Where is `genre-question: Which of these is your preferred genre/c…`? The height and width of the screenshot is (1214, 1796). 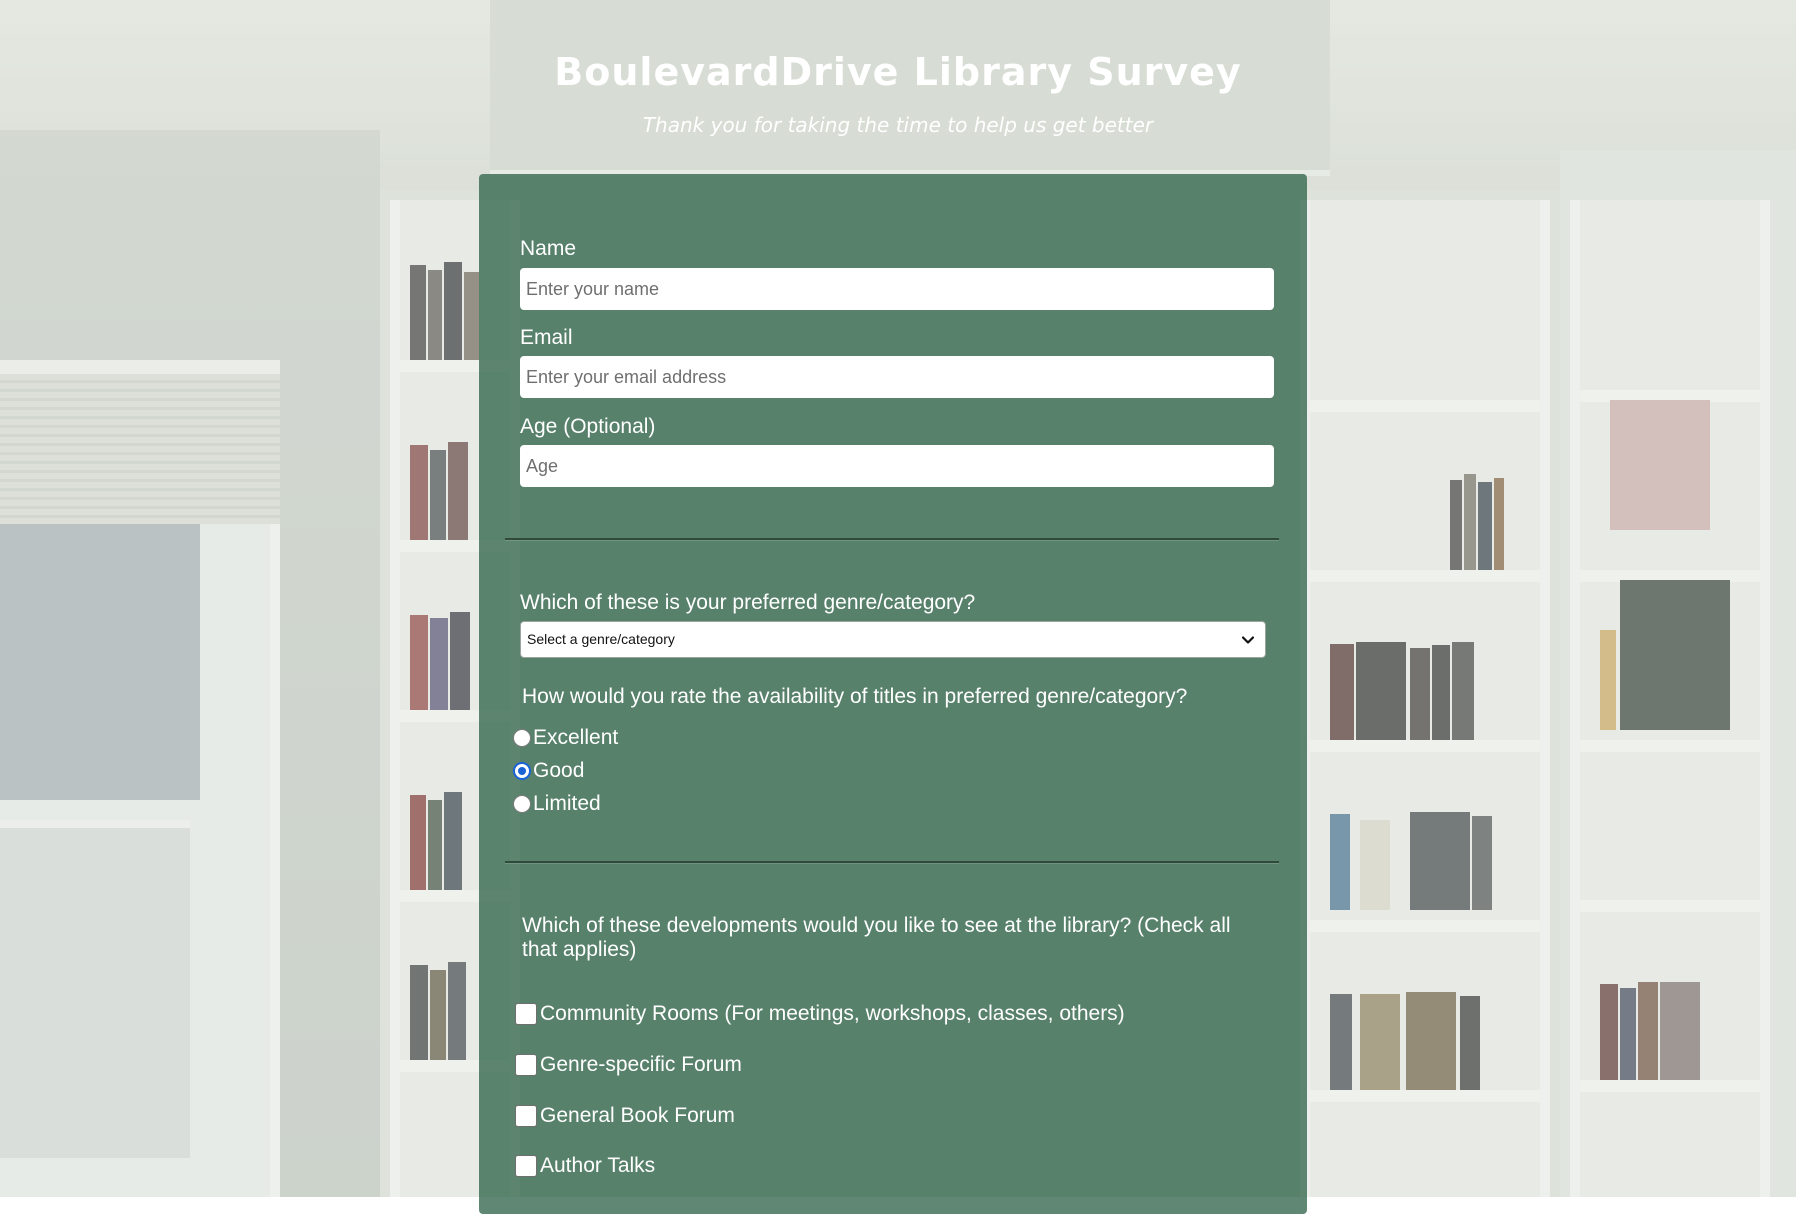
genre-question: Which of these is your preferred genre/c… is located at coordinates (748, 602).